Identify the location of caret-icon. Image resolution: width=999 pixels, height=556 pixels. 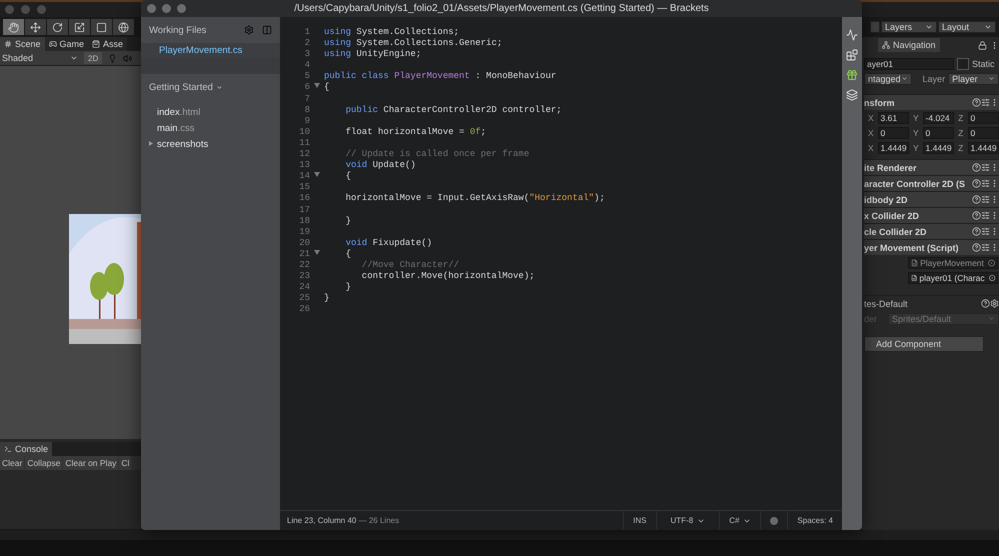
(991, 318).